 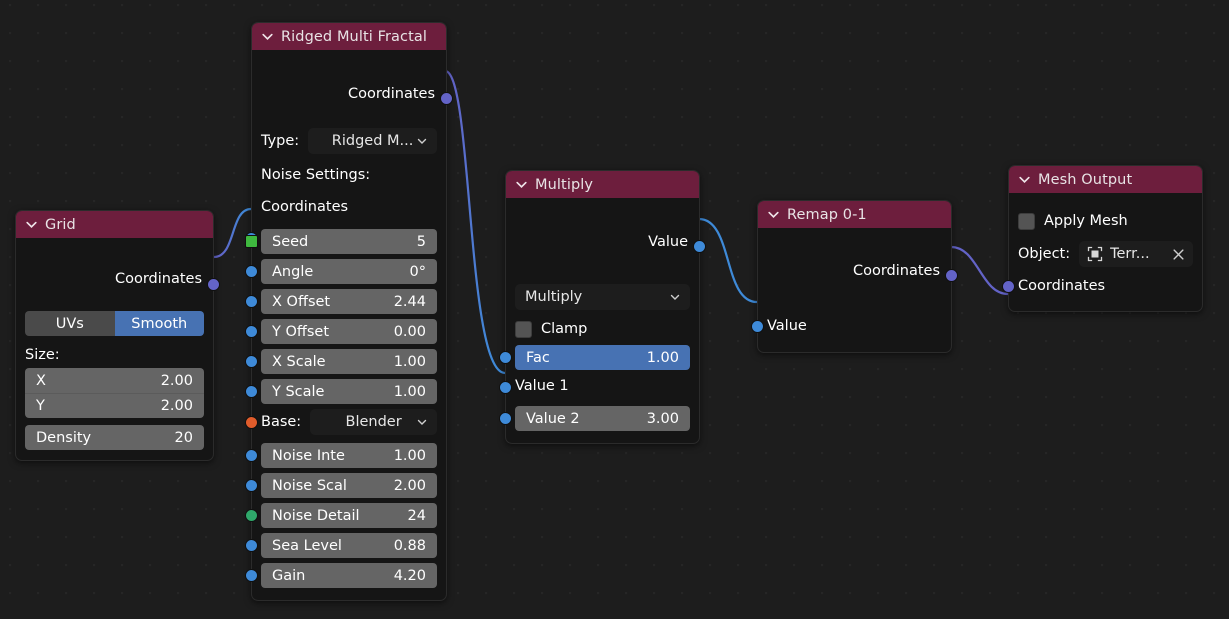 I want to click on ridged-param-row: X Offset 2.44, so click(x=341, y=301).